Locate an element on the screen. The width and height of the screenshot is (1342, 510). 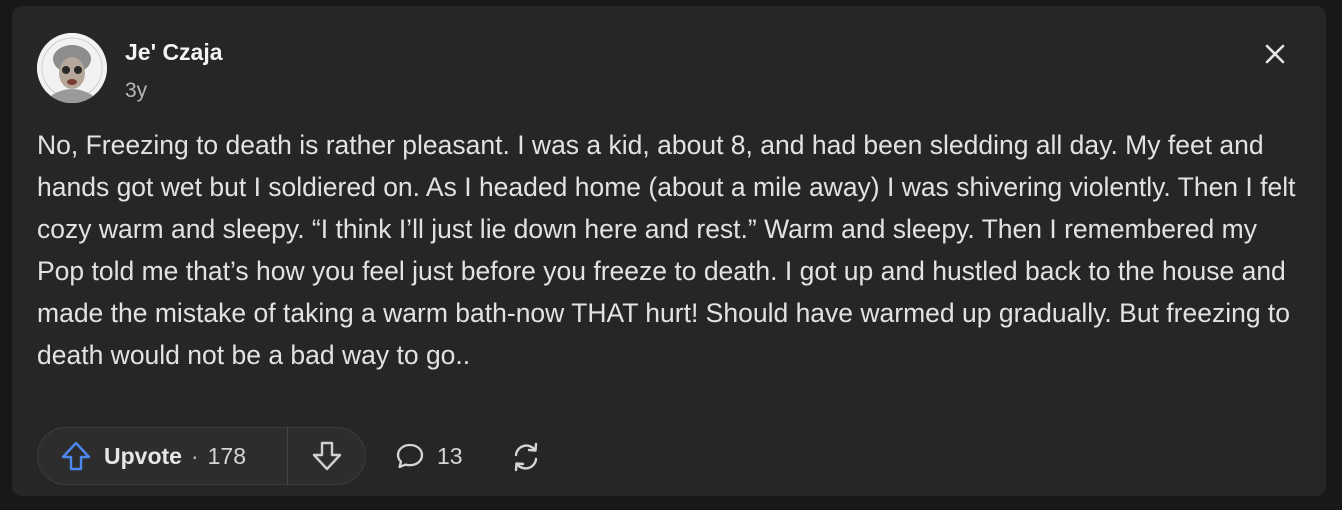
repost-button is located at coordinates (526, 457).